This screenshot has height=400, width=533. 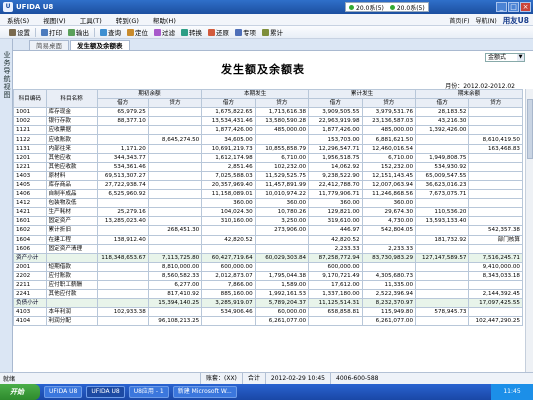 I want to click on query-button: 查询, so click(x=110, y=32).